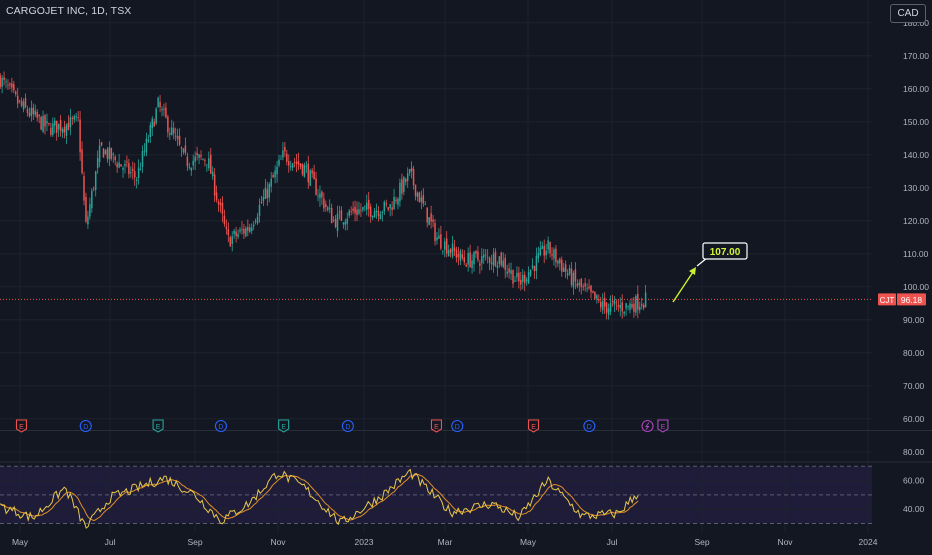 Image resolution: width=932 pixels, height=555 pixels. I want to click on price-tick-label: 120.00, so click(916, 221).